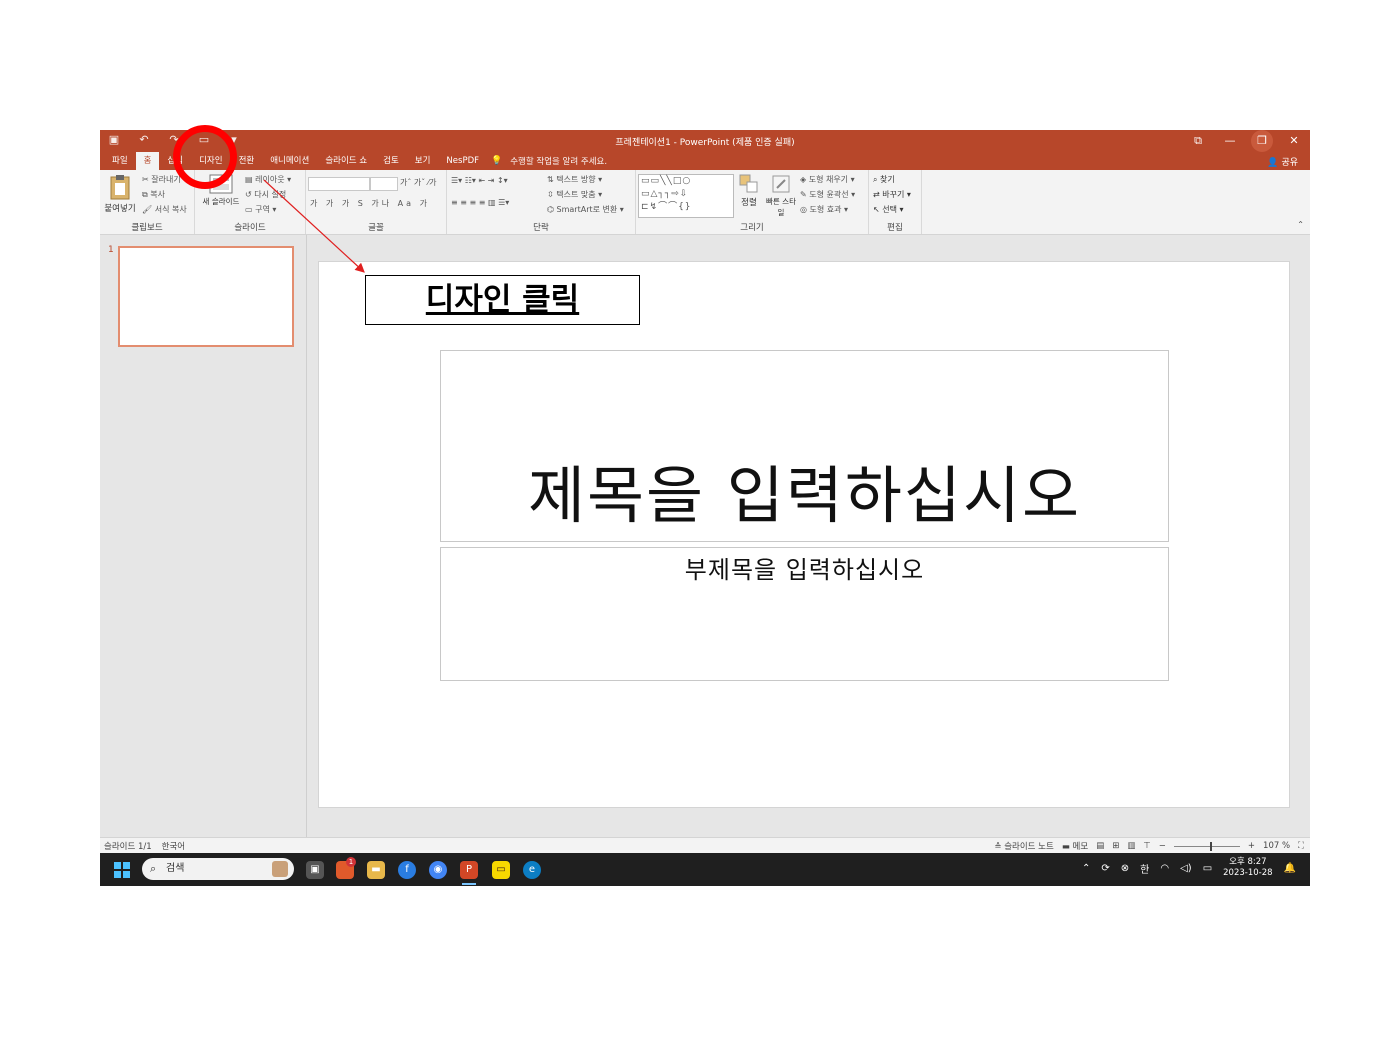 This screenshot has height=1040, width=1387. What do you see at coordinates (887, 179) in the screenshot?
I see `find-label: 찾기` at bounding box center [887, 179].